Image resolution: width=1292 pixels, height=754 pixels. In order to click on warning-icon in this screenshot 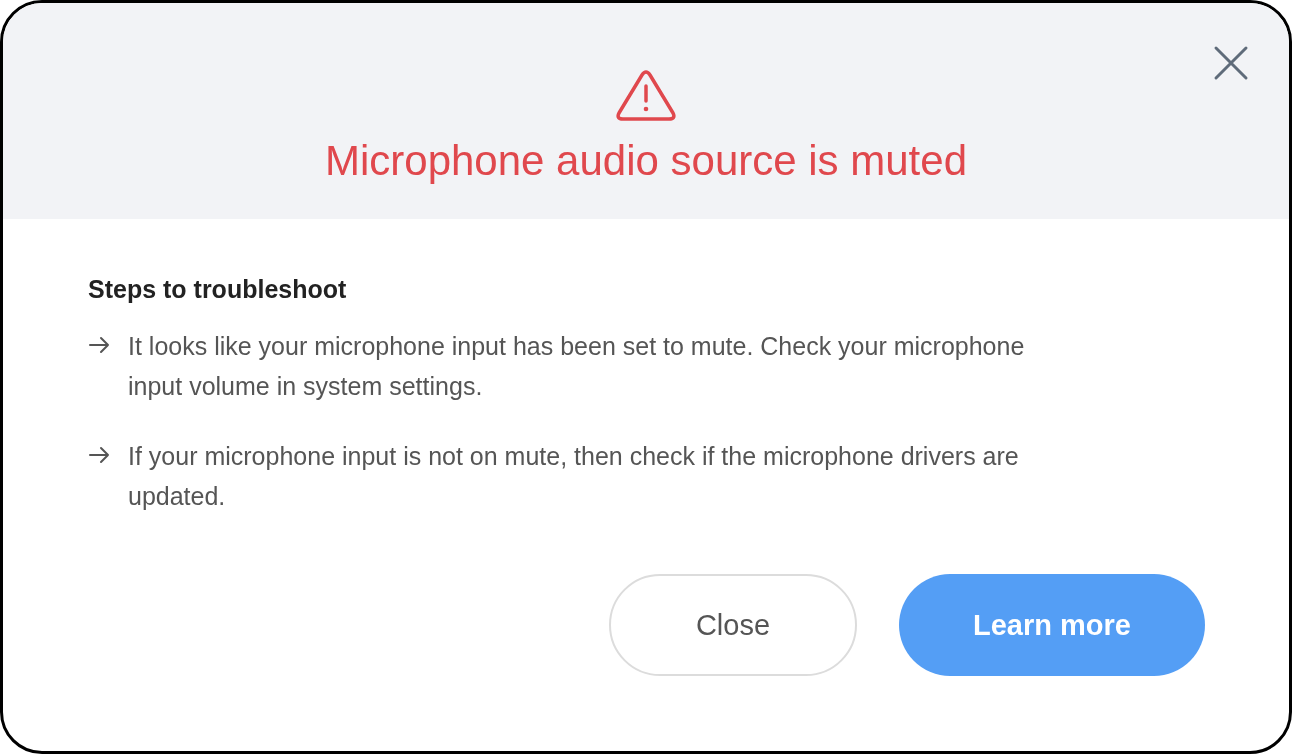, I will do `click(646, 95)`.